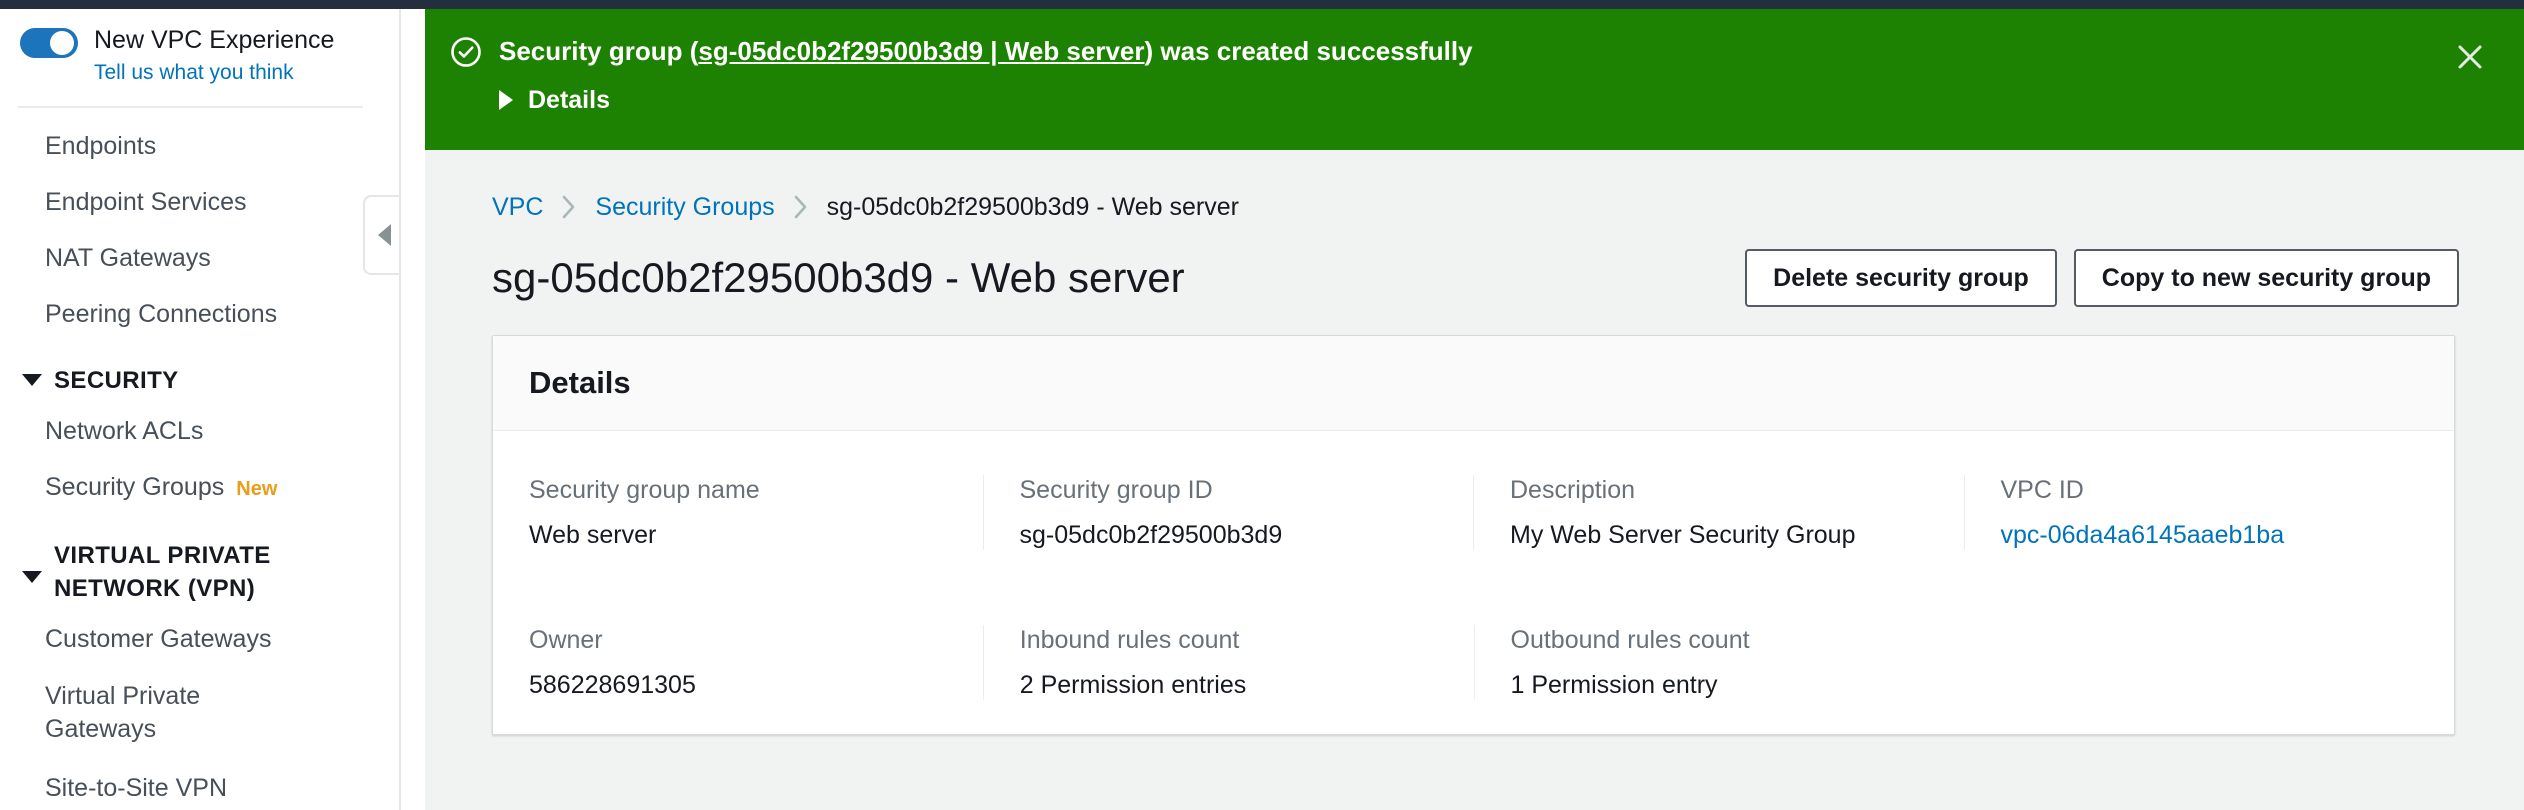  What do you see at coordinates (2266, 278) in the screenshot?
I see `copy-to-new-security-group-button: Copy to new security group` at bounding box center [2266, 278].